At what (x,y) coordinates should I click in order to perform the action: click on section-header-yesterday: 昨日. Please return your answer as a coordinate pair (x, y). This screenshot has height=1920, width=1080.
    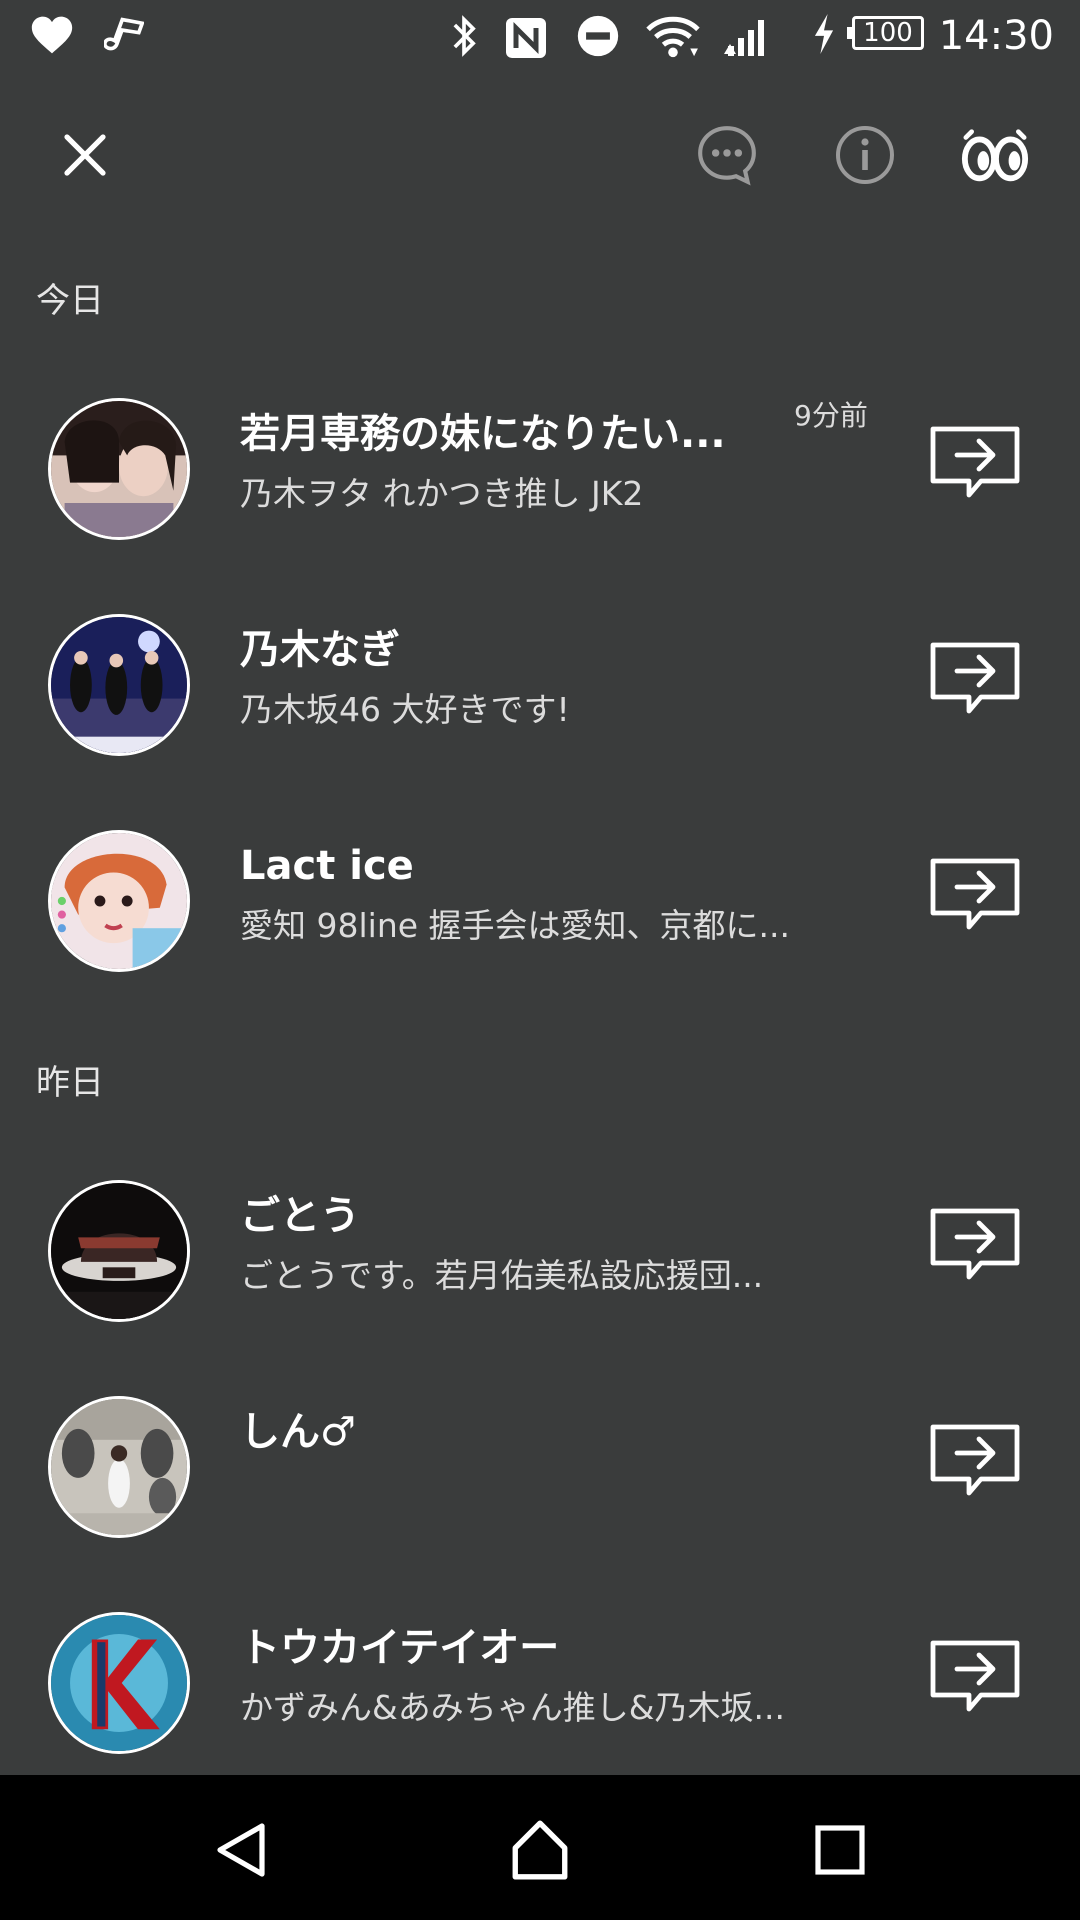
    Looking at the image, I should click on (70, 1083).